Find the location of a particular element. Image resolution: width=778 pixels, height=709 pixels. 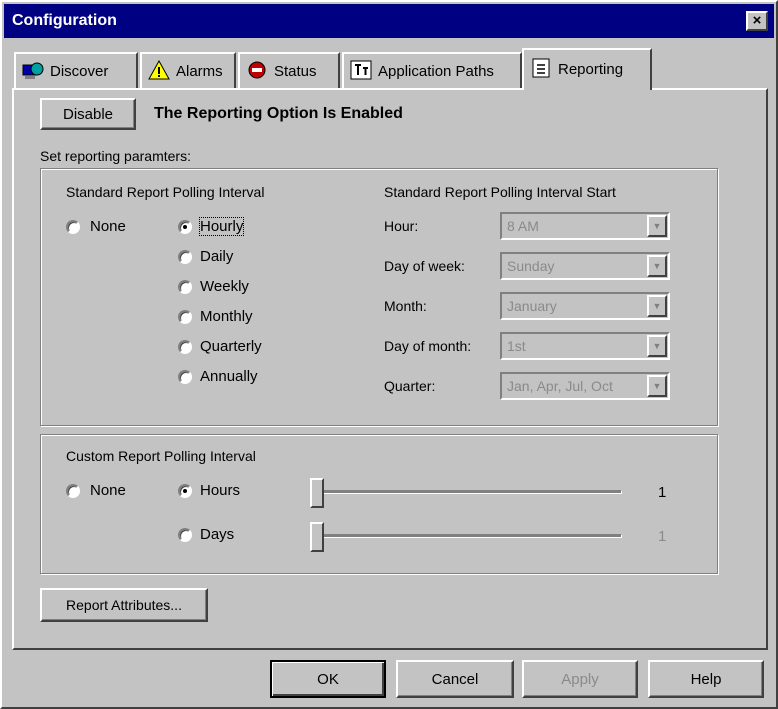

quarterly-label: Quarterly is located at coordinates (231, 346).